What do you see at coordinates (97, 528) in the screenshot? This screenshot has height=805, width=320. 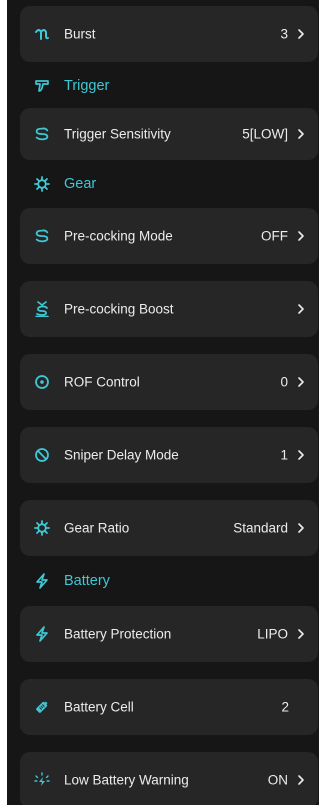 I see `gear-ratio-label: Gear Ratio` at bounding box center [97, 528].